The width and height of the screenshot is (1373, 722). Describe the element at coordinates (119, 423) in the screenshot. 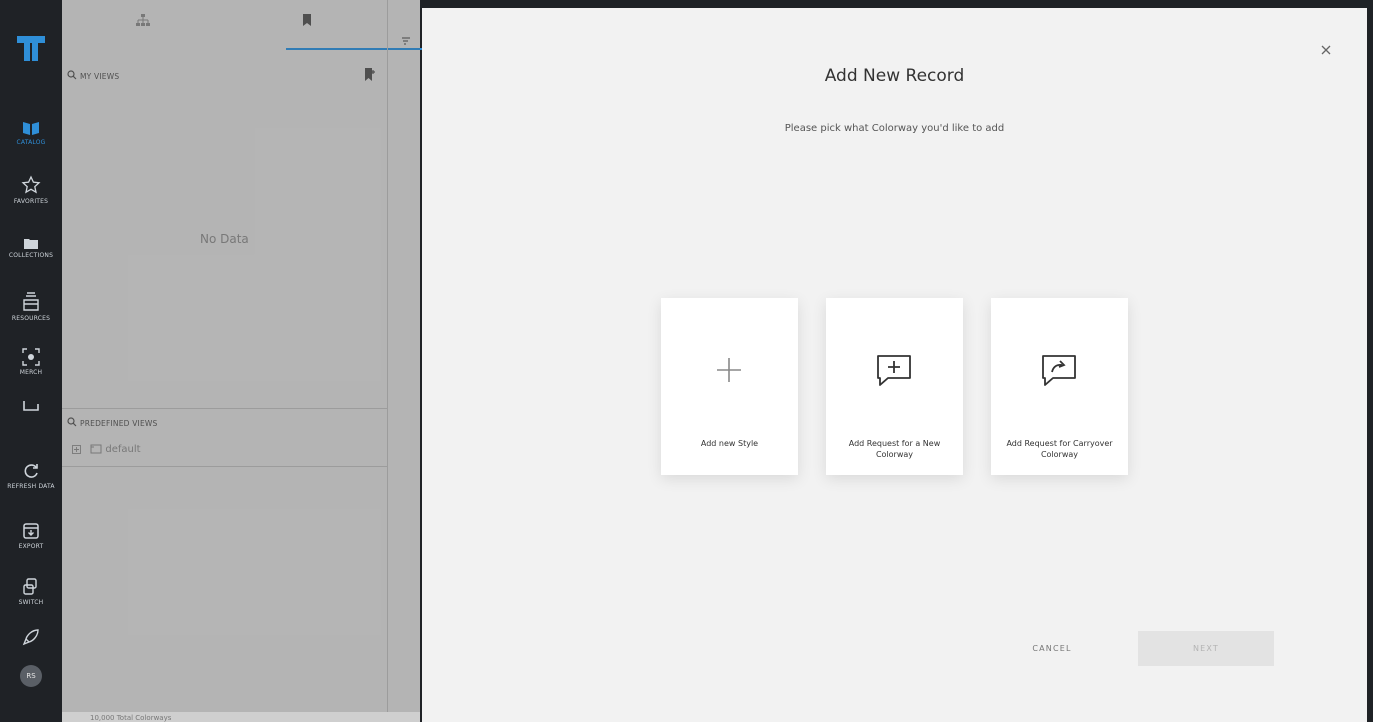

I see `predefined-views-title: PREDEFINED VIEWS` at that location.